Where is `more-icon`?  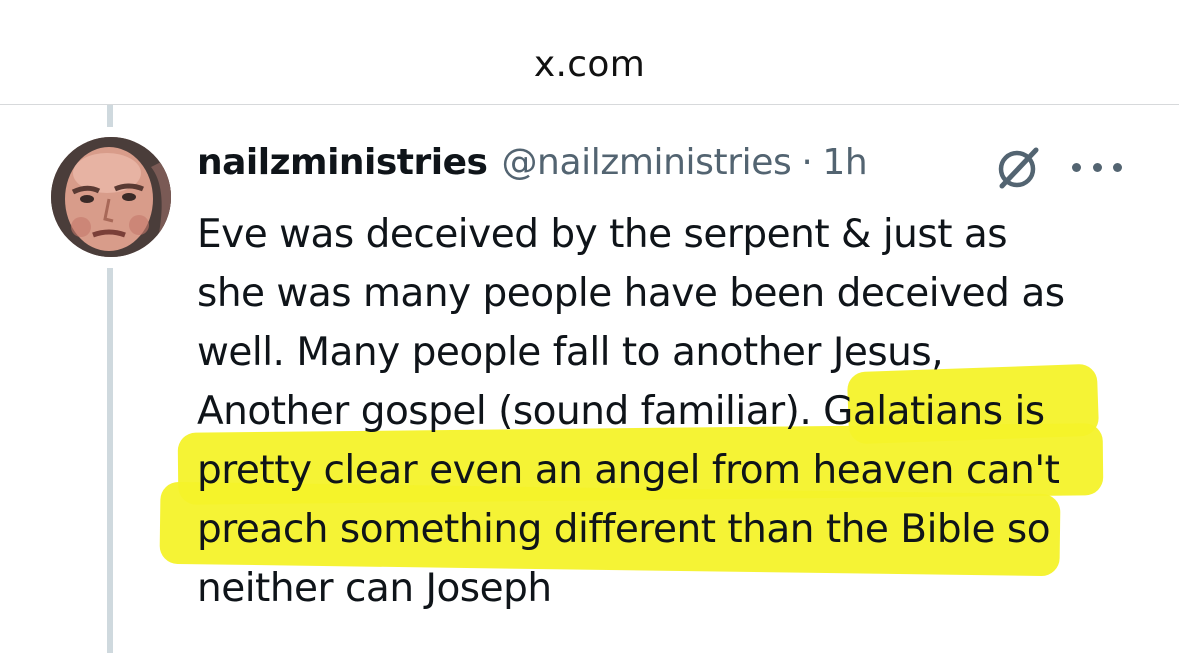 more-icon is located at coordinates (1097, 167).